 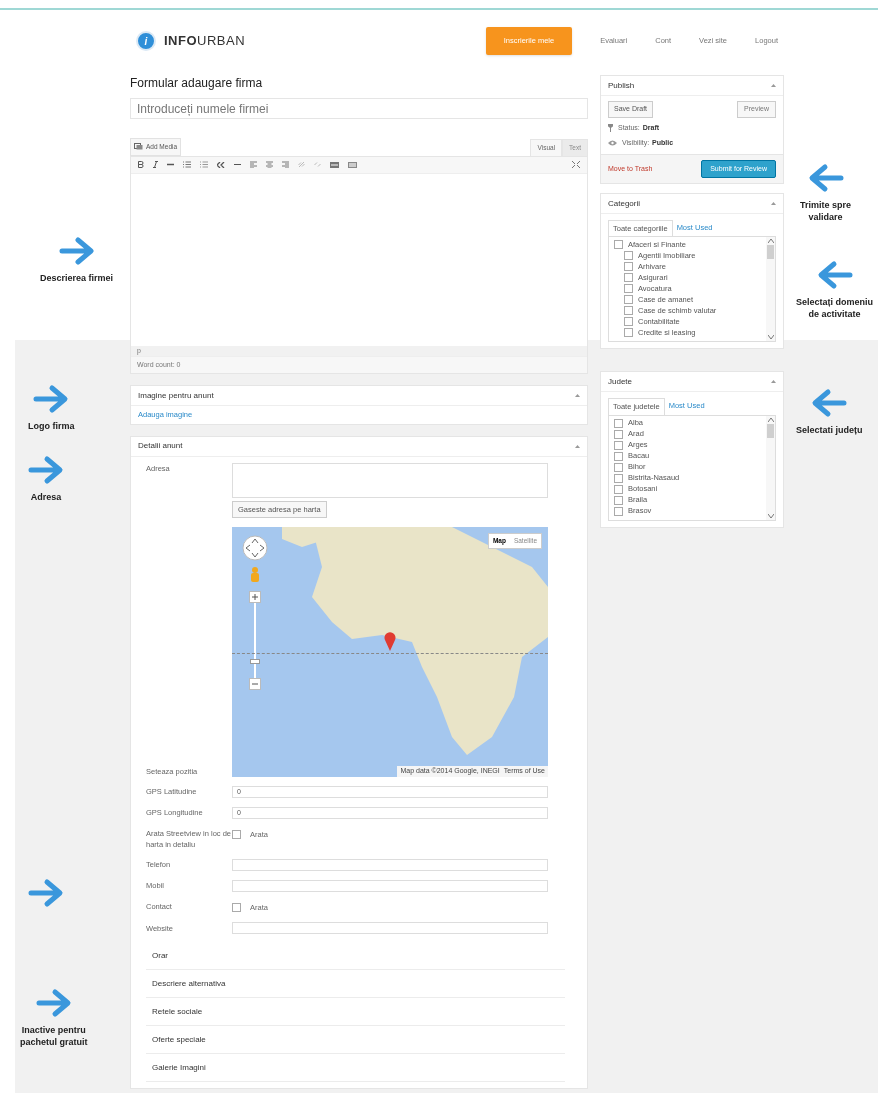 I want to click on align-left-icon, so click(x=253, y=165).